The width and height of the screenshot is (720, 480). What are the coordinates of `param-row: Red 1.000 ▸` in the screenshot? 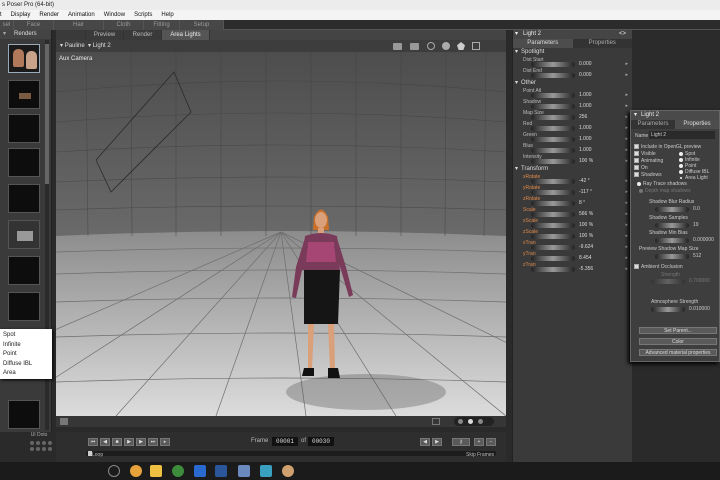 It's located at (572, 126).